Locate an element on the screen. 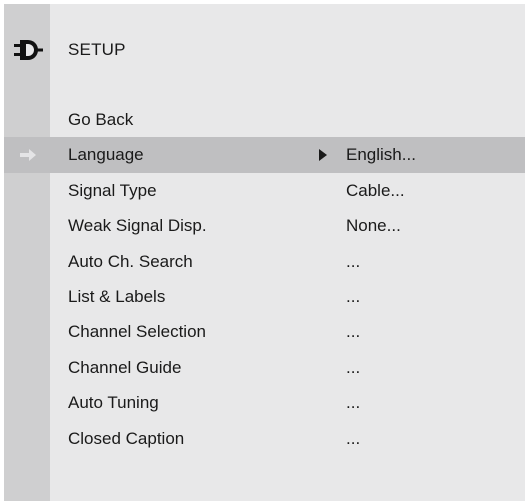 This screenshot has height=501, width=525. menu-item-label: List & Labels is located at coordinates (117, 296).